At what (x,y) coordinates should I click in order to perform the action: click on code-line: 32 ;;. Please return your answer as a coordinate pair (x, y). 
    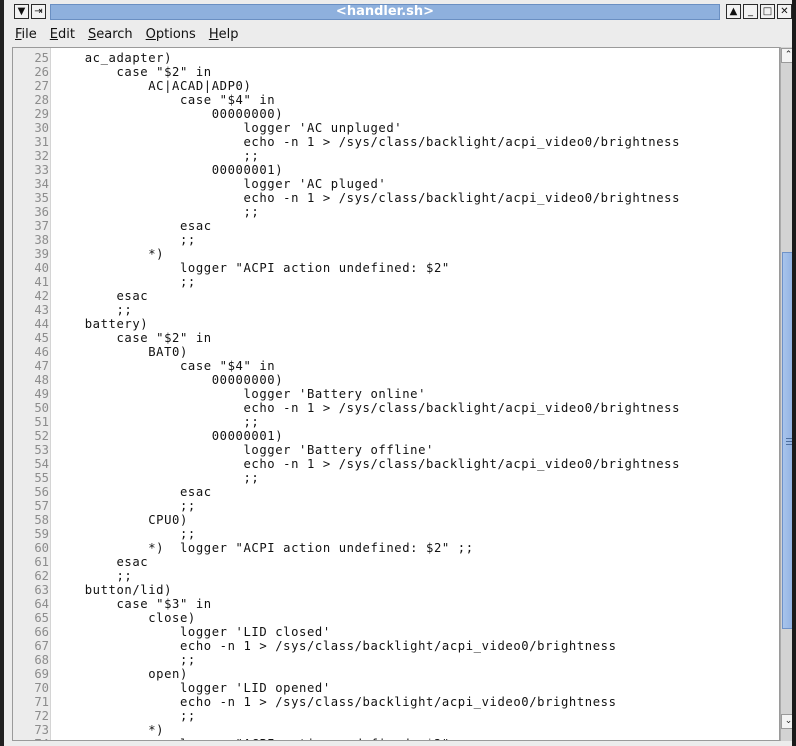
    Looking at the image, I should click on (396, 156).